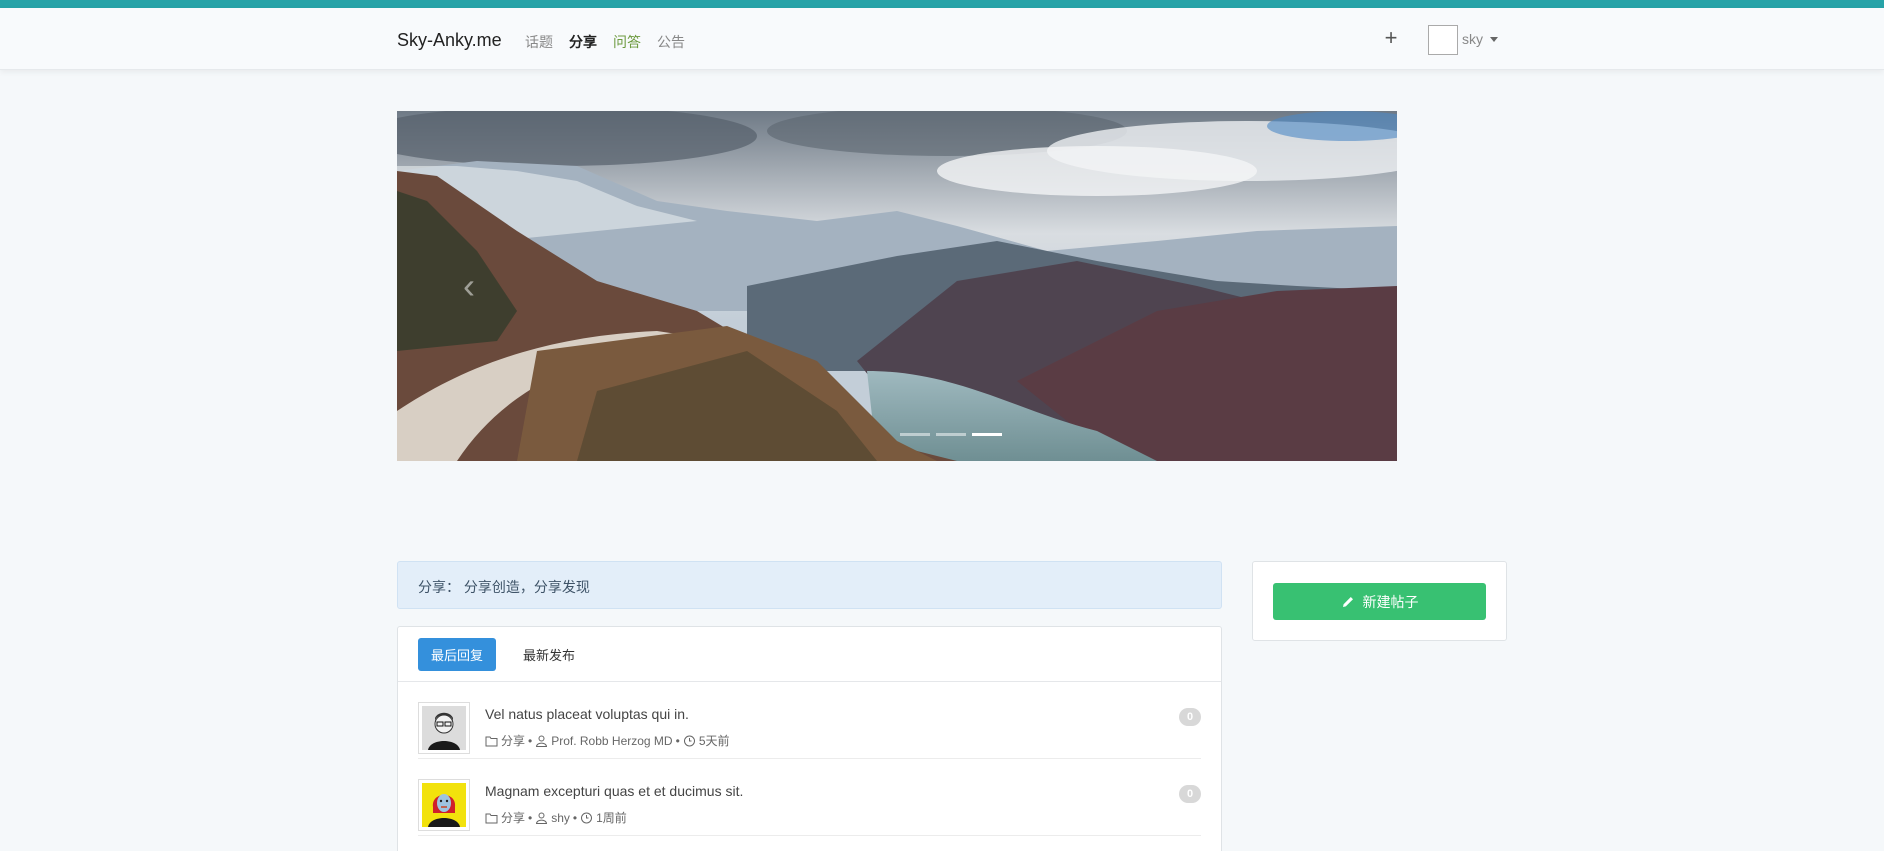 This screenshot has height=851, width=1884. I want to click on alert-text: 分享： 分享创造，分享发现, so click(504, 587).